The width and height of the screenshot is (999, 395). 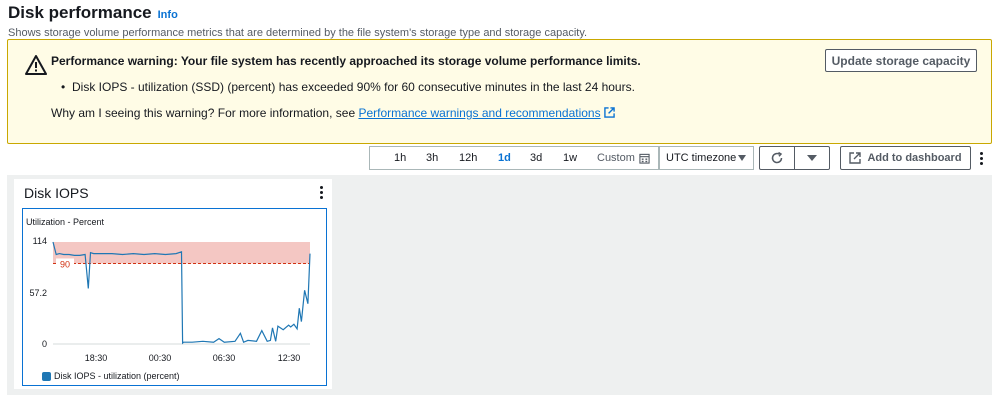 I want to click on update-storage-capacity-button: Update storage capacity, so click(x=901, y=60).